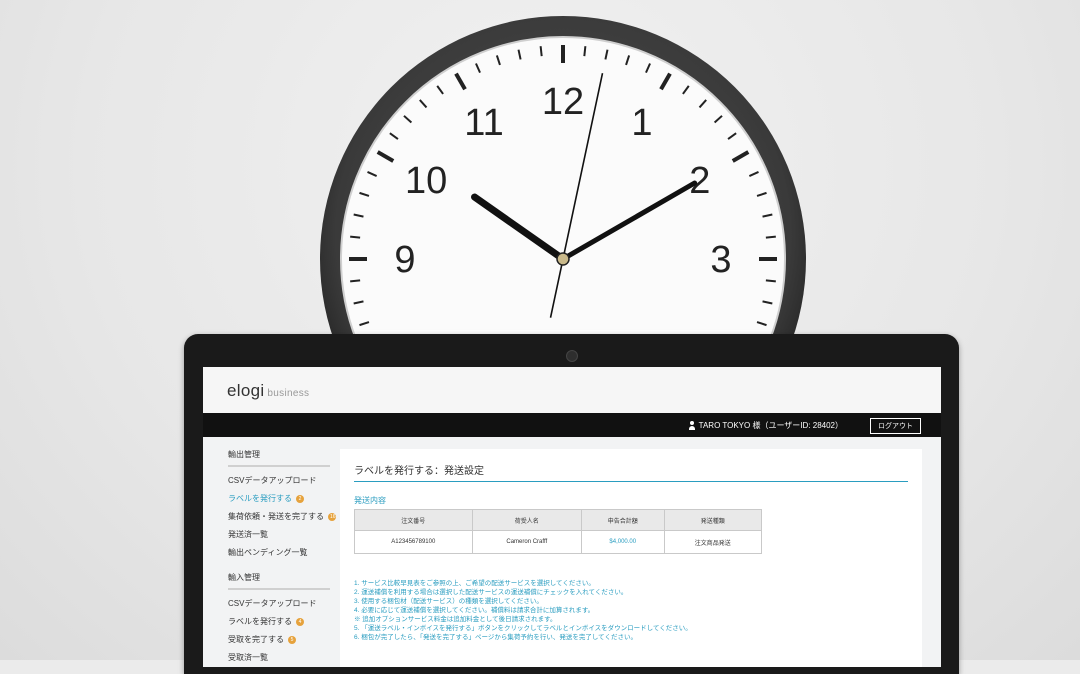 The width and height of the screenshot is (1080, 674). Describe the element at coordinates (712, 520) in the screenshot. I see `column-header: 発送種類` at that location.